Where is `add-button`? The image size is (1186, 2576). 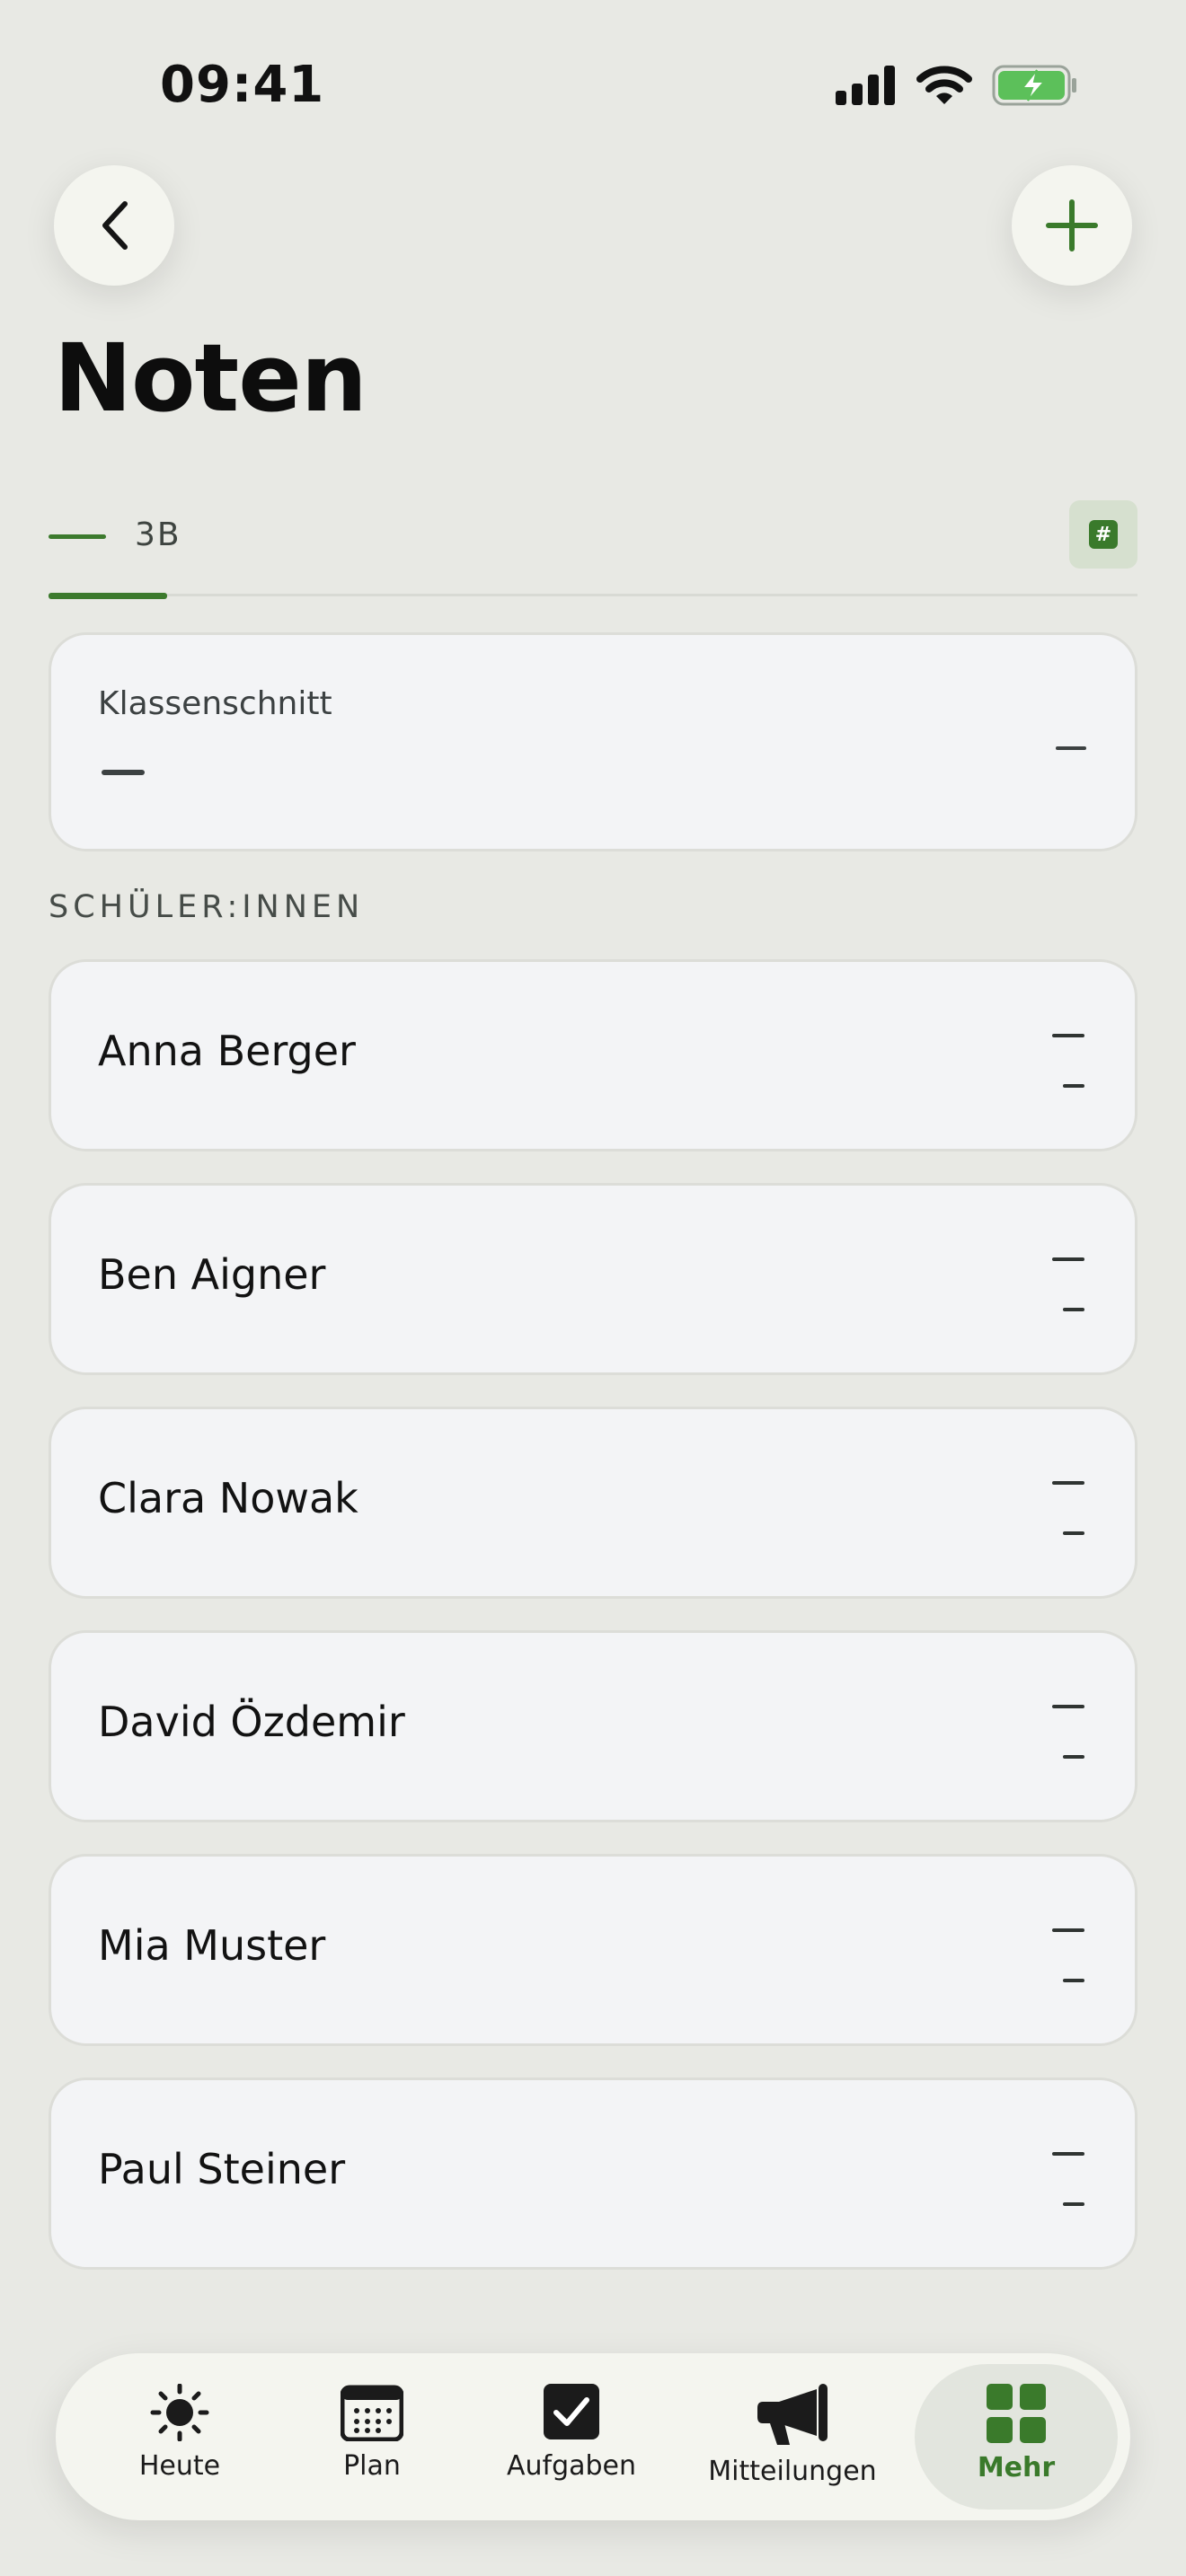
add-button is located at coordinates (1072, 225).